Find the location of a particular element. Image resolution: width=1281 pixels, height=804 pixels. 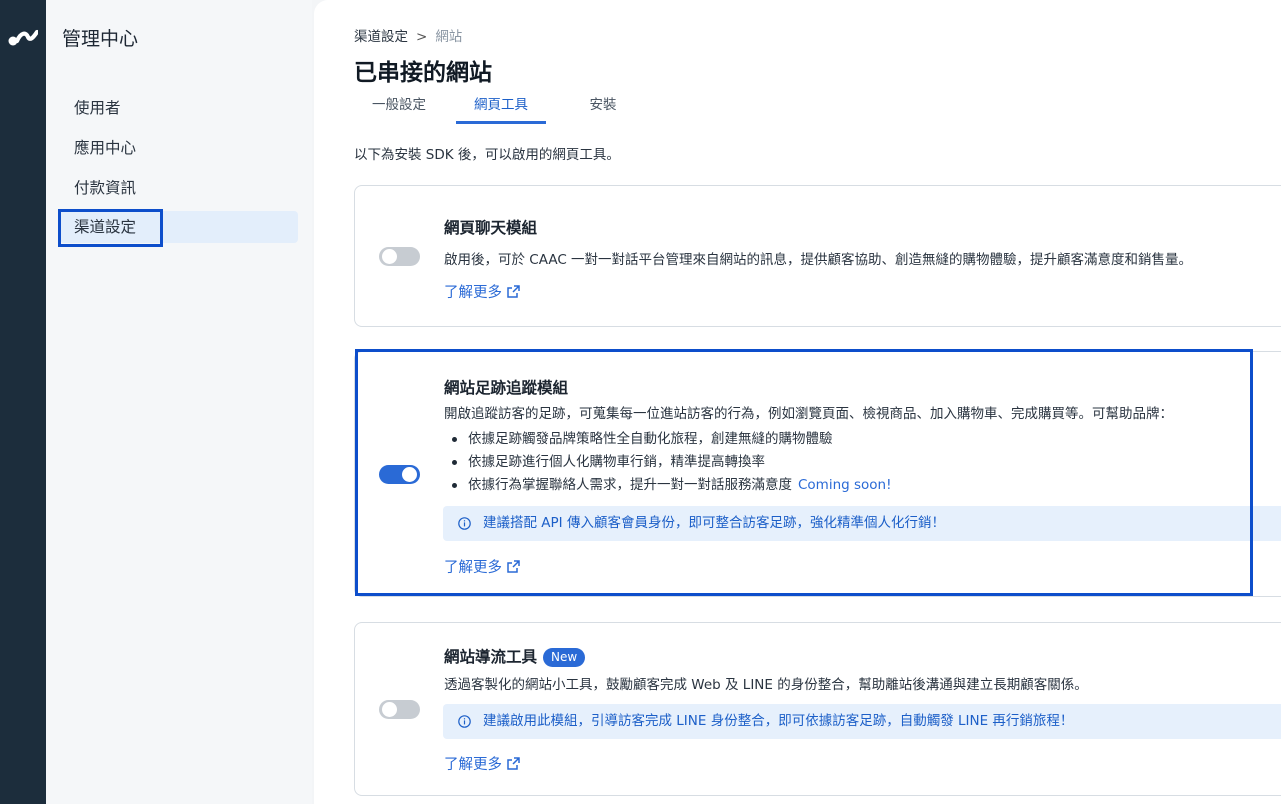

traffic-tool-toggle is located at coordinates (399, 709).